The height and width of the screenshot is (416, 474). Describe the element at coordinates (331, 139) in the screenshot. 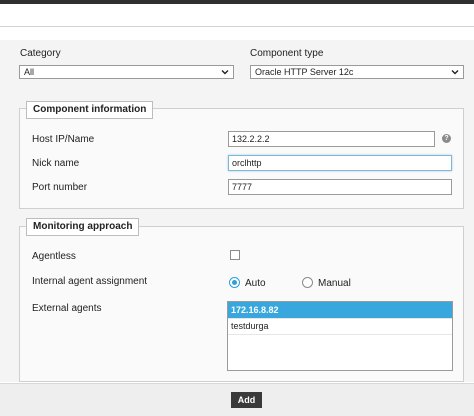

I see `host-input: 132.2.2.2` at that location.